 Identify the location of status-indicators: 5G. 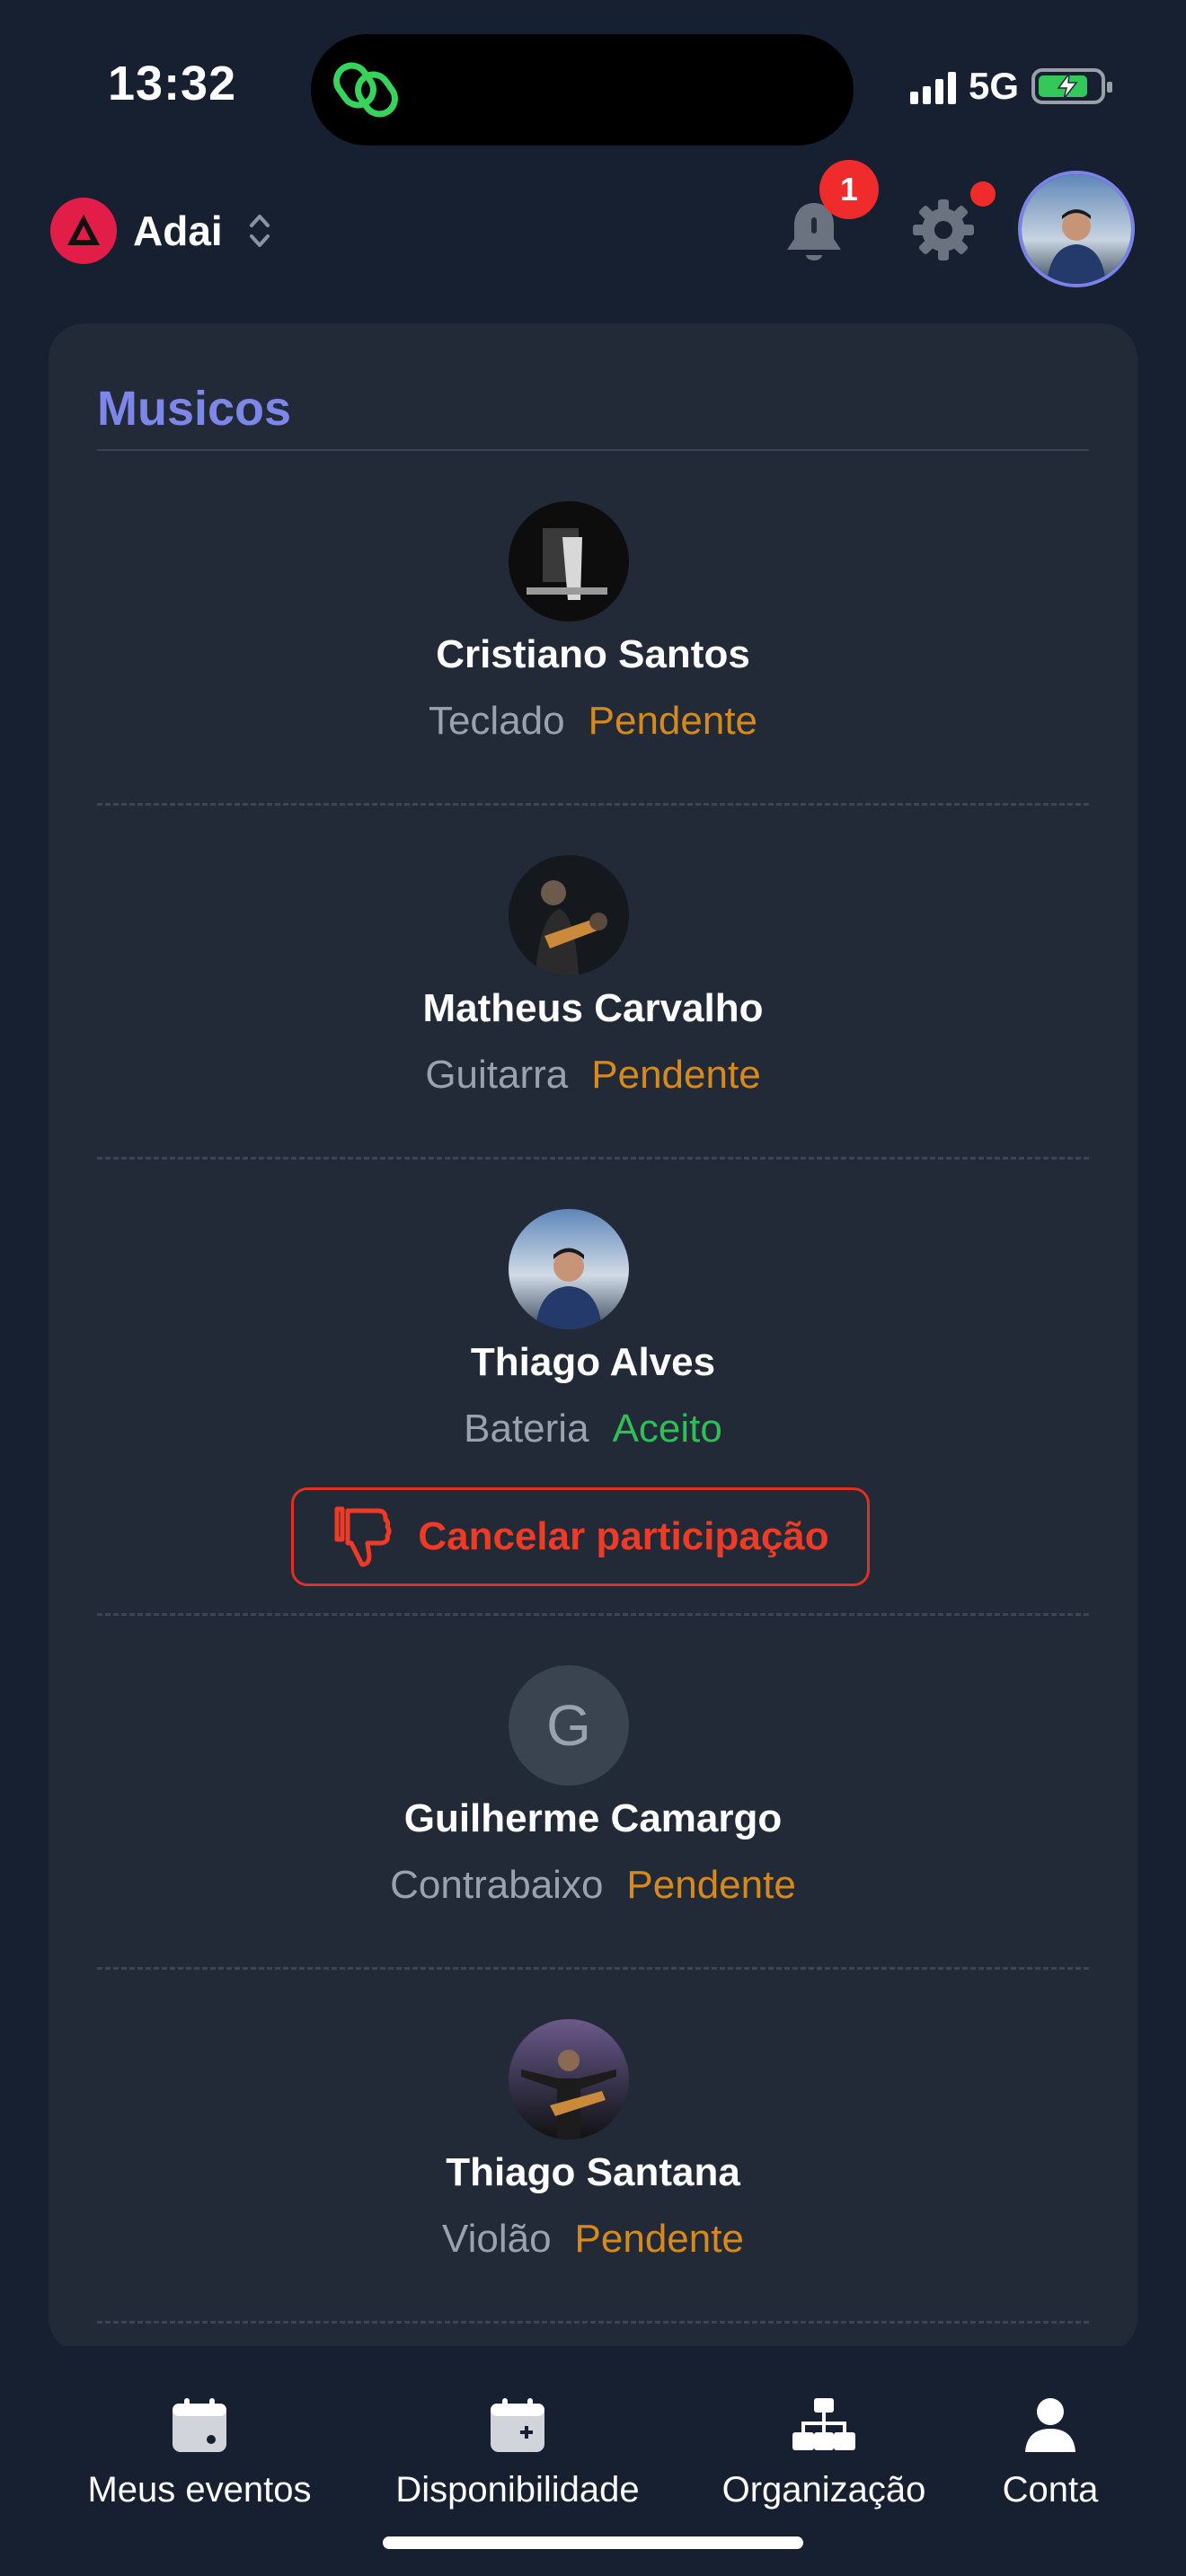
(1010, 86).